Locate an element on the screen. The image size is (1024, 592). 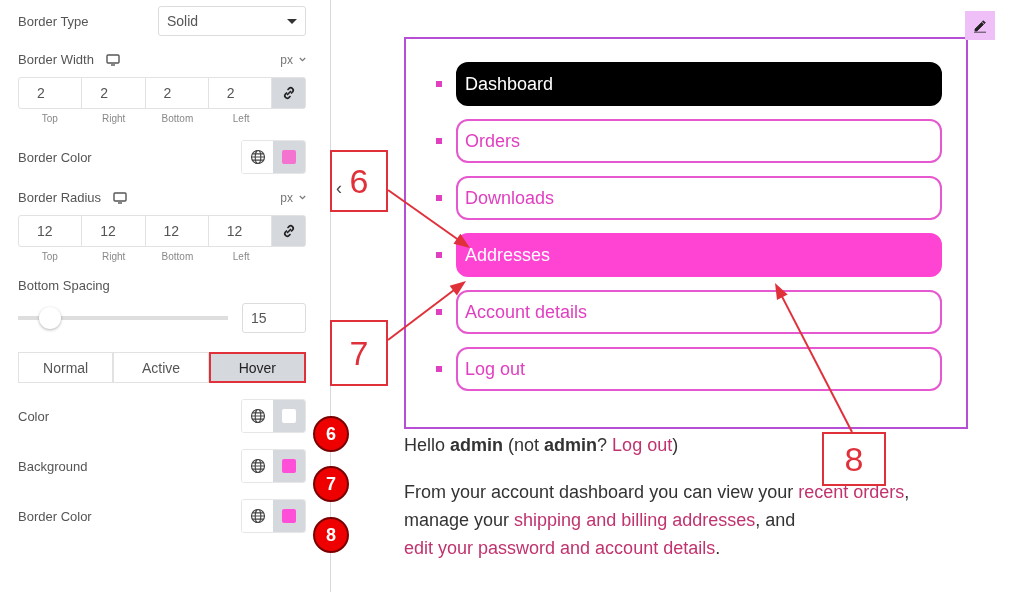
collapse-toggle: ‹ is located at coordinates (339, 188).